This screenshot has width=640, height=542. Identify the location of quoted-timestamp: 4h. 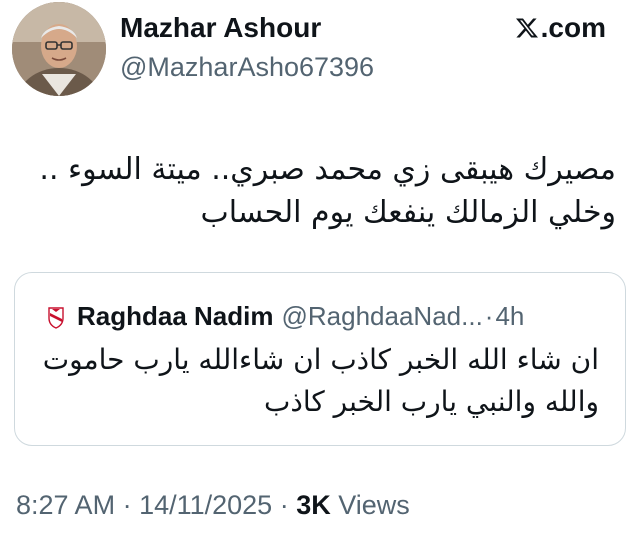
(509, 316).